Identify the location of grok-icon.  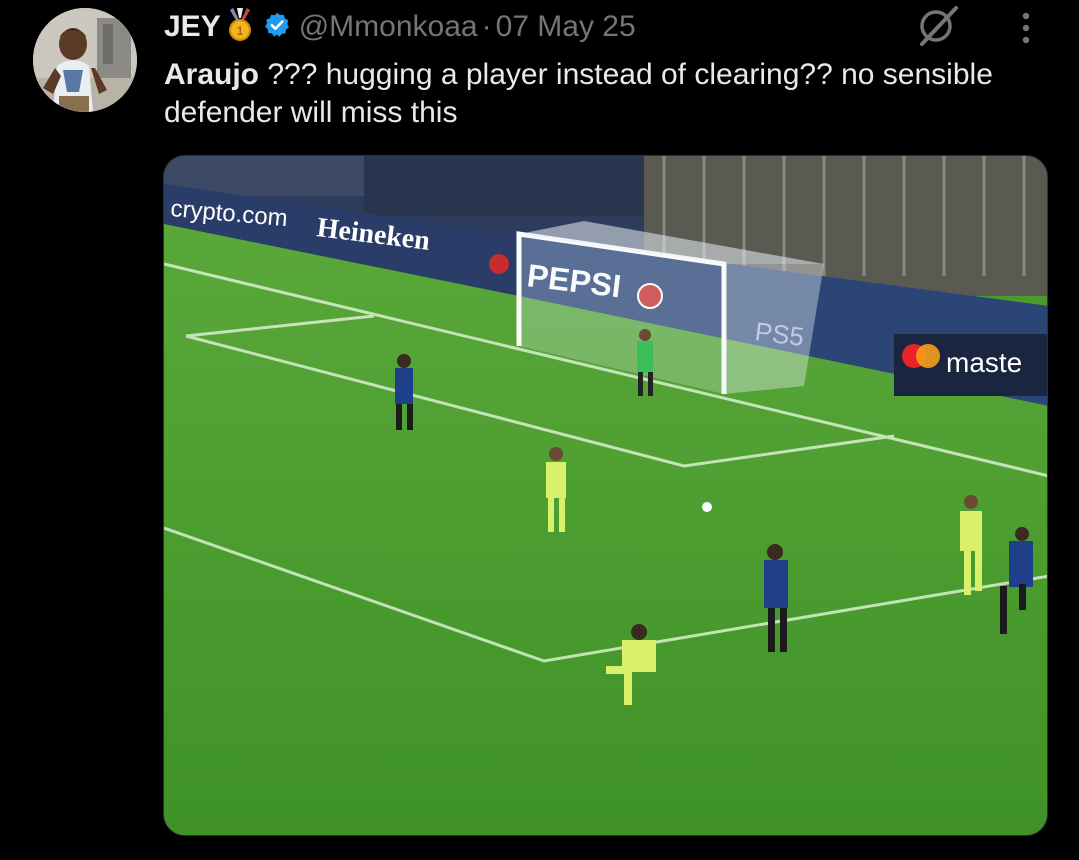
(938, 28).